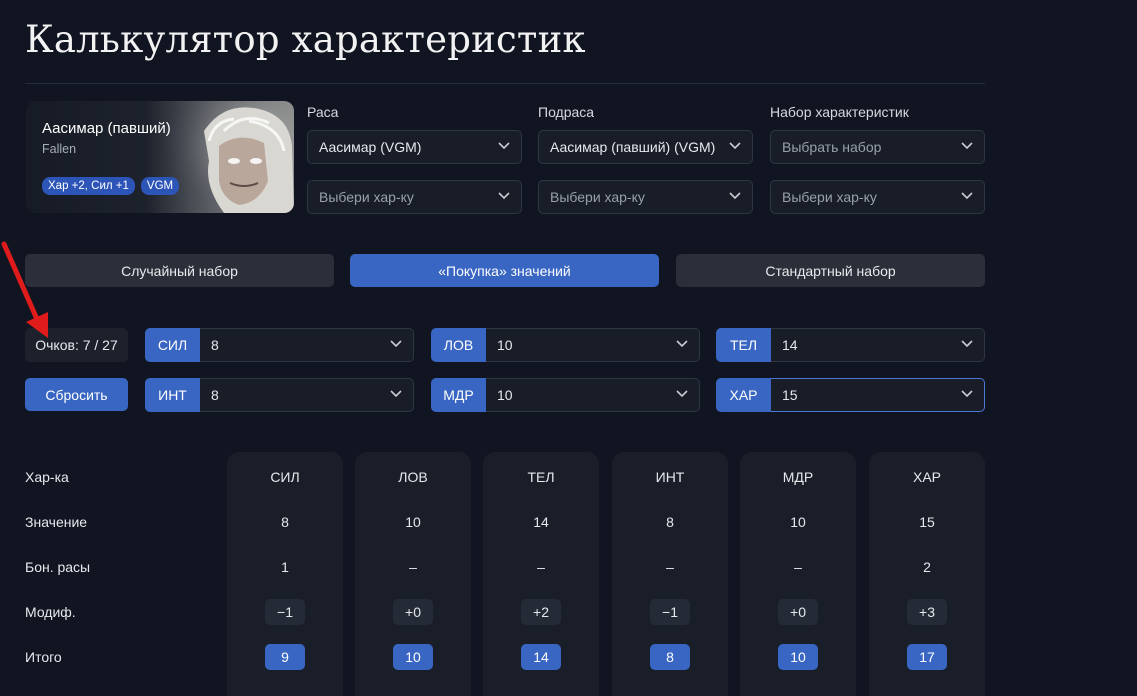 This screenshot has width=1137, height=696. Describe the element at coordinates (790, 345) in the screenshot. I see `stat-value: 14` at that location.